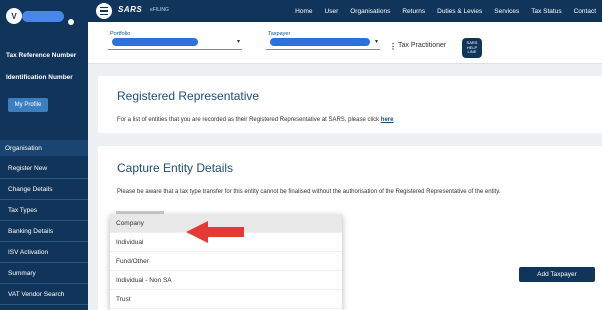 The image size is (602, 310). I want to click on sidebar-item-register-new: Register New, so click(44, 168).